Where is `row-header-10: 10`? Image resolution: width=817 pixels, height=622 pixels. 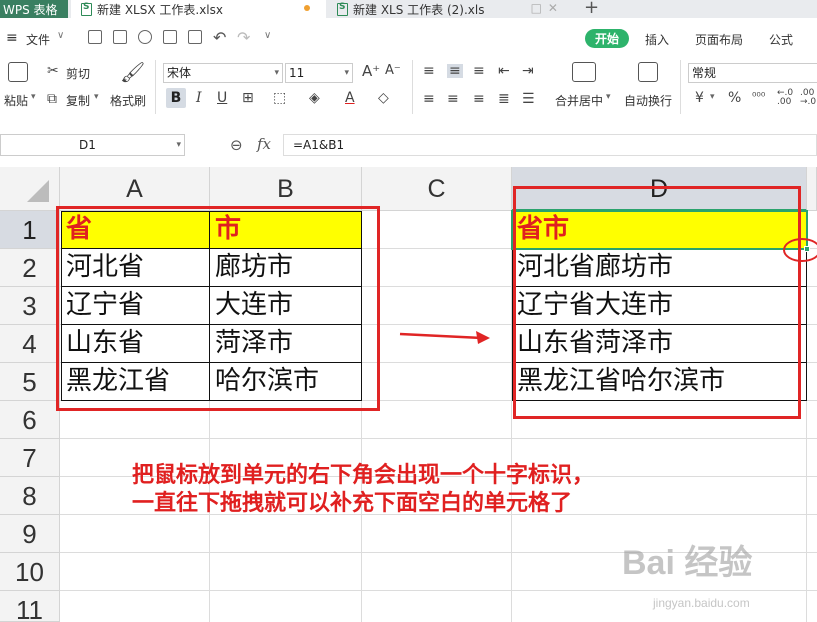 row-header-10: 10 is located at coordinates (30, 572).